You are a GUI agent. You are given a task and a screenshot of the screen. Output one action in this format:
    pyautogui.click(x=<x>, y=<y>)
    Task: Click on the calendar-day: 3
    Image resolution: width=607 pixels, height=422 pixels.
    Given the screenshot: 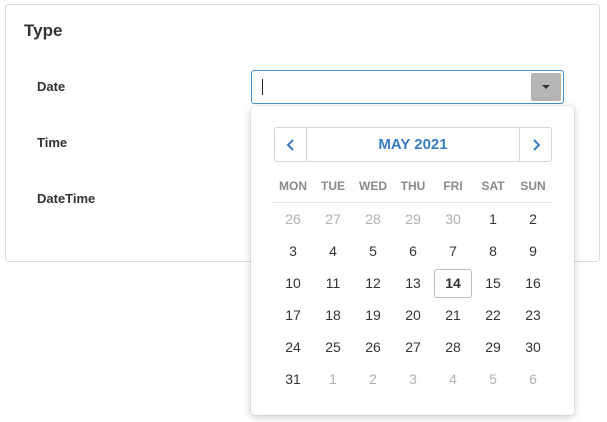 What is the action you would take?
    pyautogui.click(x=293, y=251)
    